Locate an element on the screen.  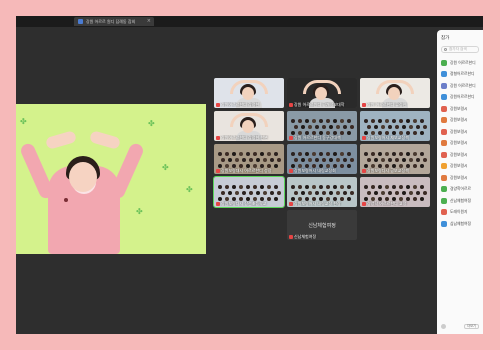
app-icon is located at coordinates (80, 21).